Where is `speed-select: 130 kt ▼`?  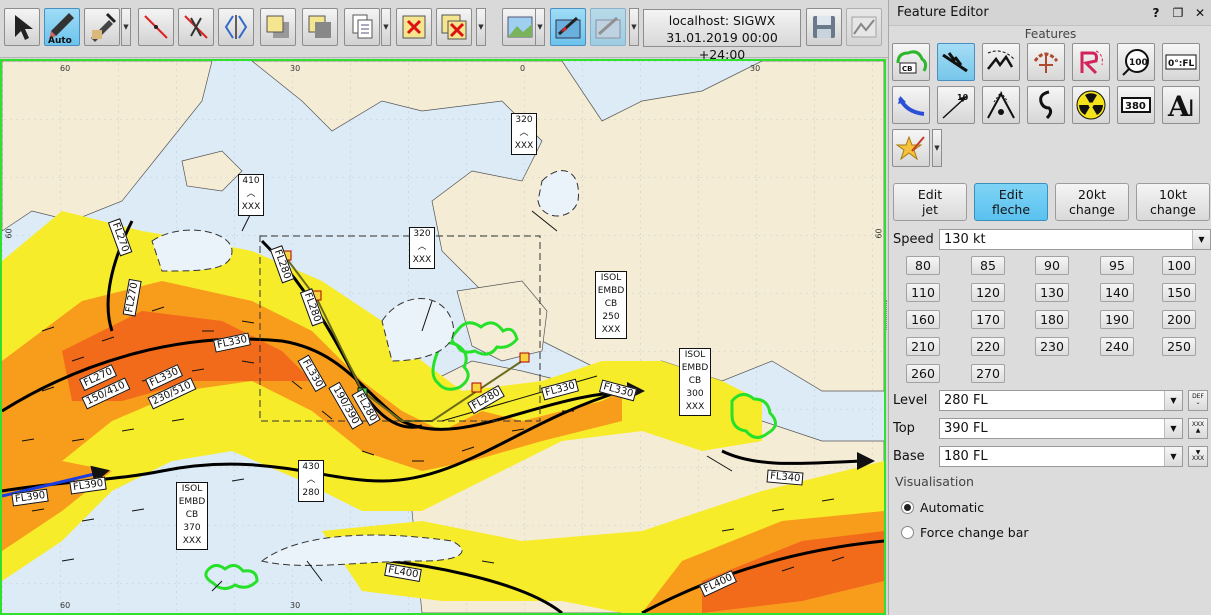 speed-select: 130 kt ▼ is located at coordinates (1075, 239).